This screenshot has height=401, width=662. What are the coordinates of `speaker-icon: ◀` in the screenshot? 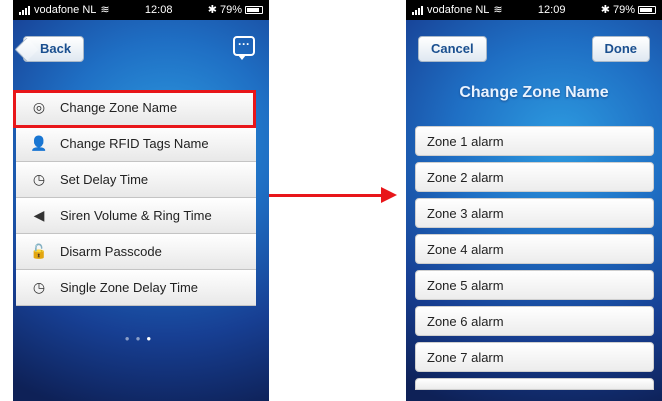 It's located at (39, 215).